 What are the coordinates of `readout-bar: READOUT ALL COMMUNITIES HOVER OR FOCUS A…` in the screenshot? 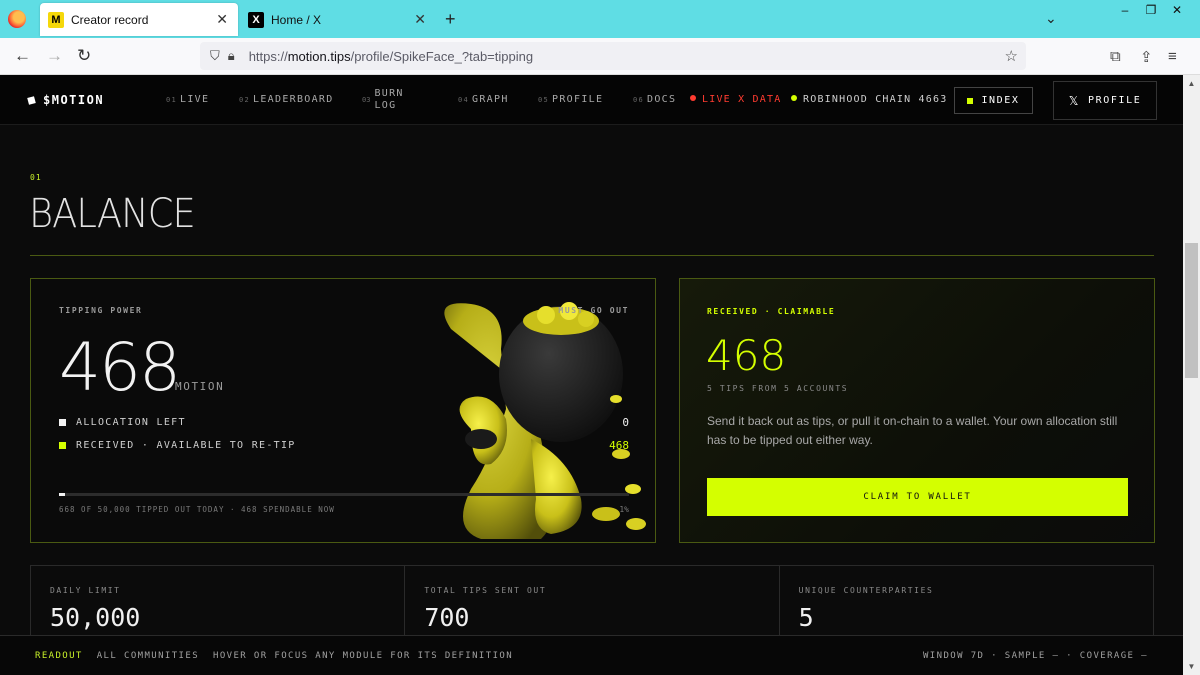 It's located at (591, 655).